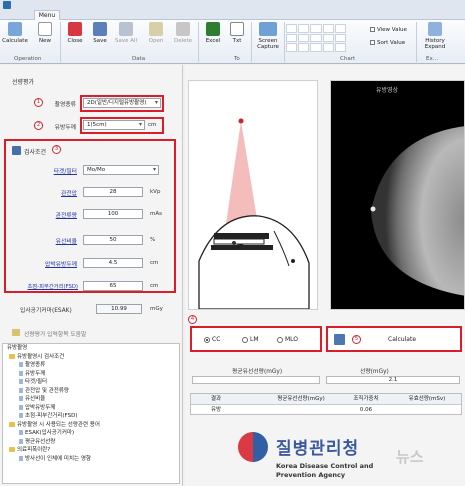  I want to click on mas-input: 100, so click(113, 214).